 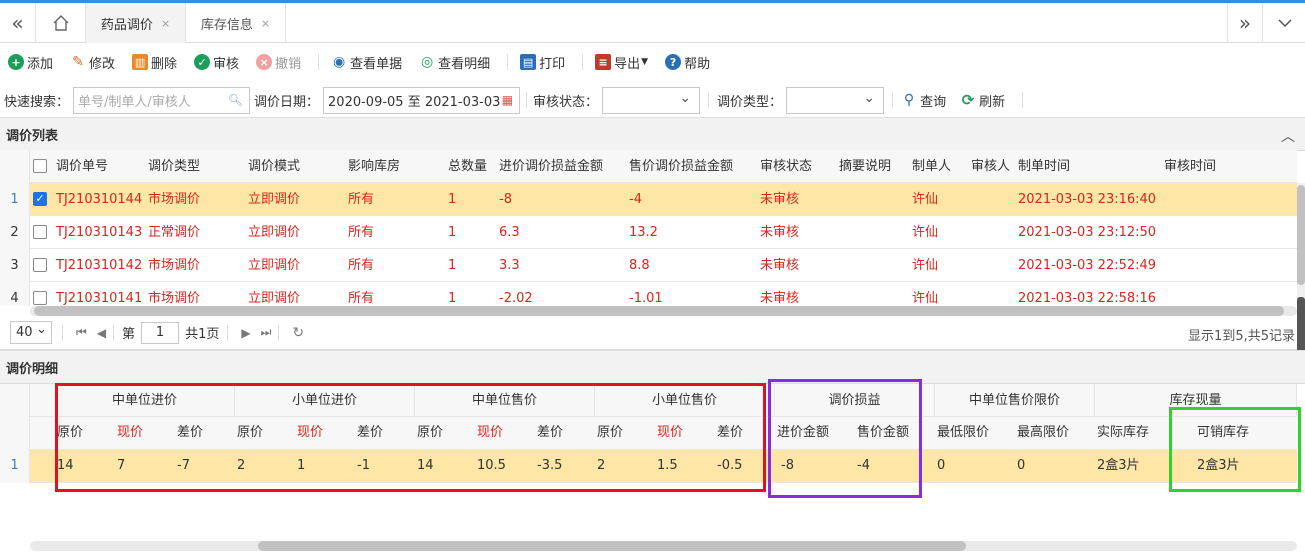 I want to click on row-number: 4, so click(x=15, y=294).